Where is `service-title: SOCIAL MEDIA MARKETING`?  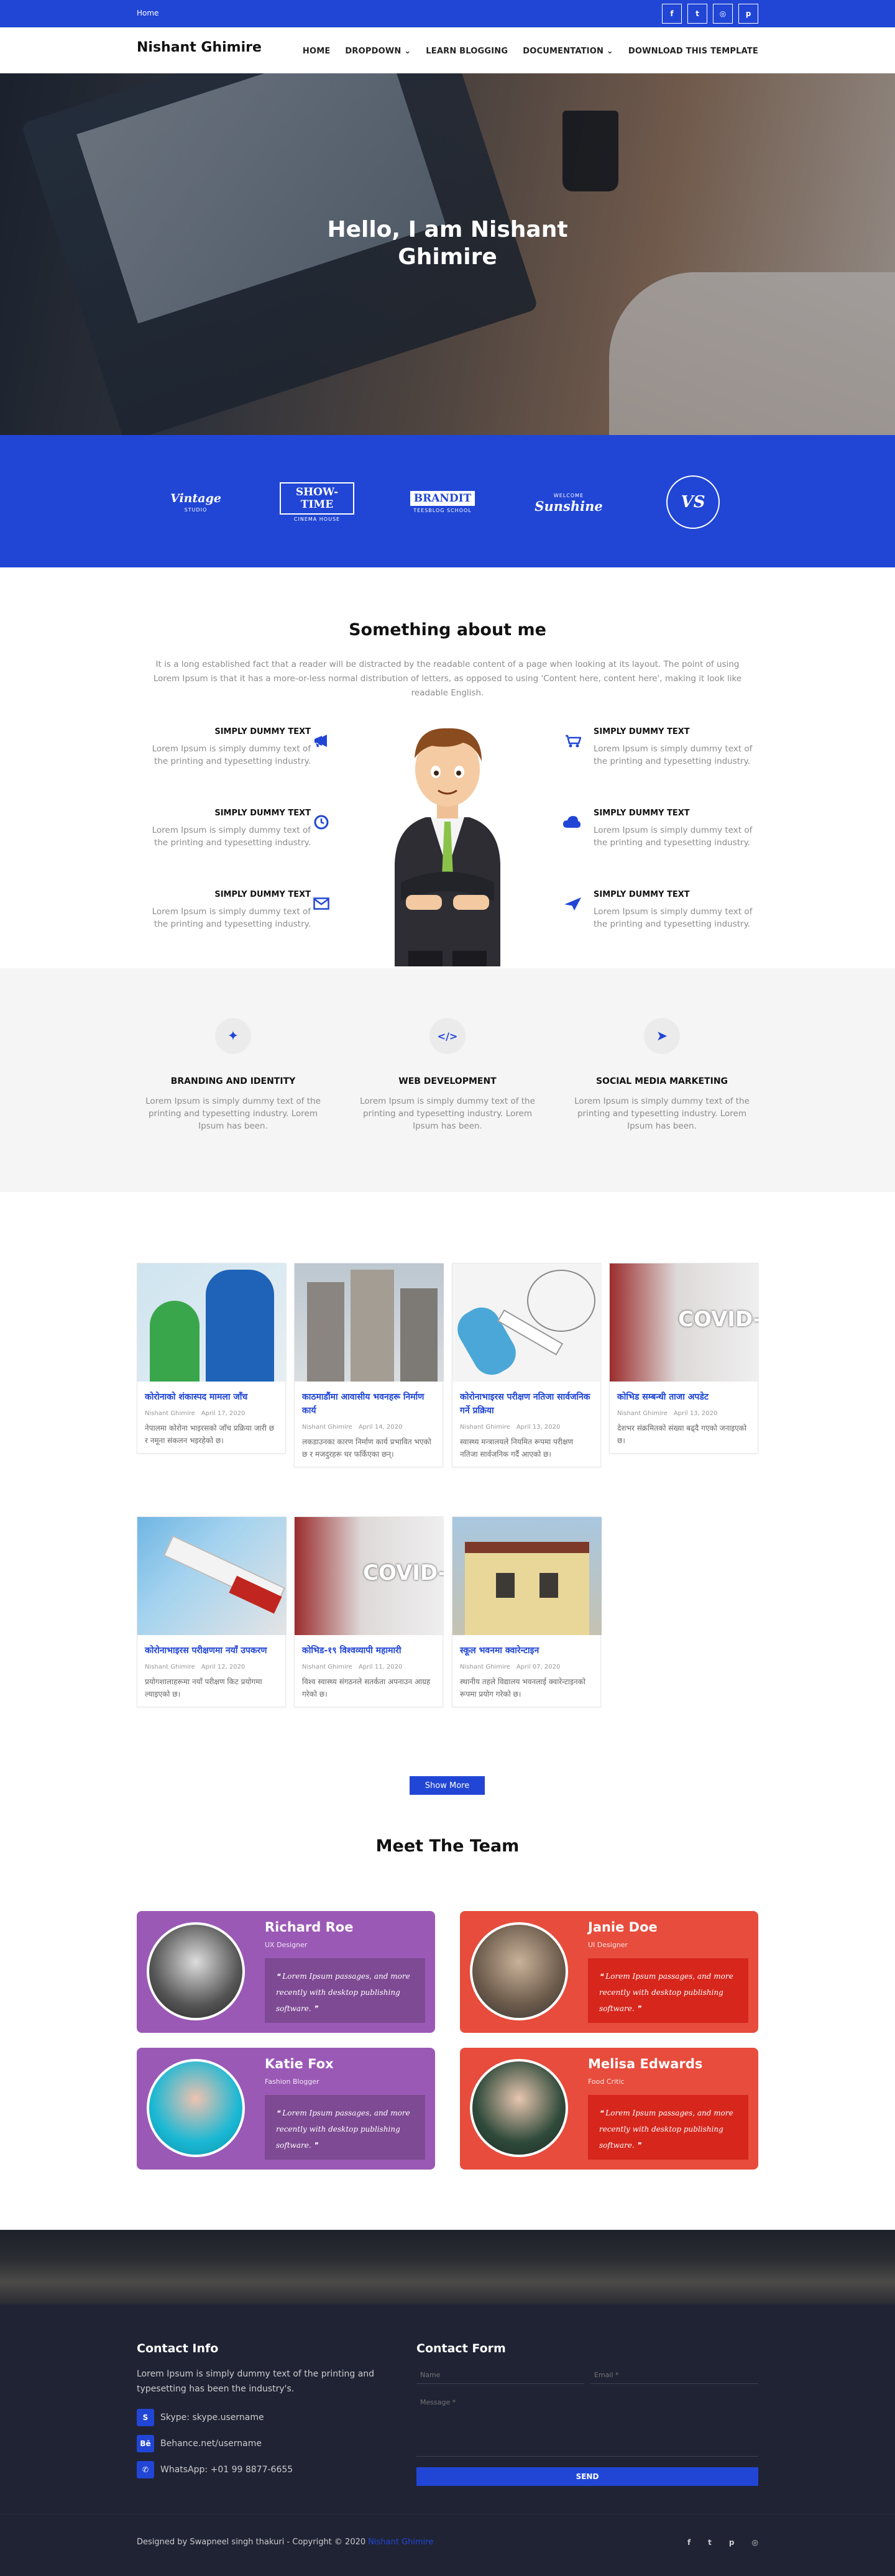 service-title: SOCIAL MEDIA MARKETING is located at coordinates (661, 1081).